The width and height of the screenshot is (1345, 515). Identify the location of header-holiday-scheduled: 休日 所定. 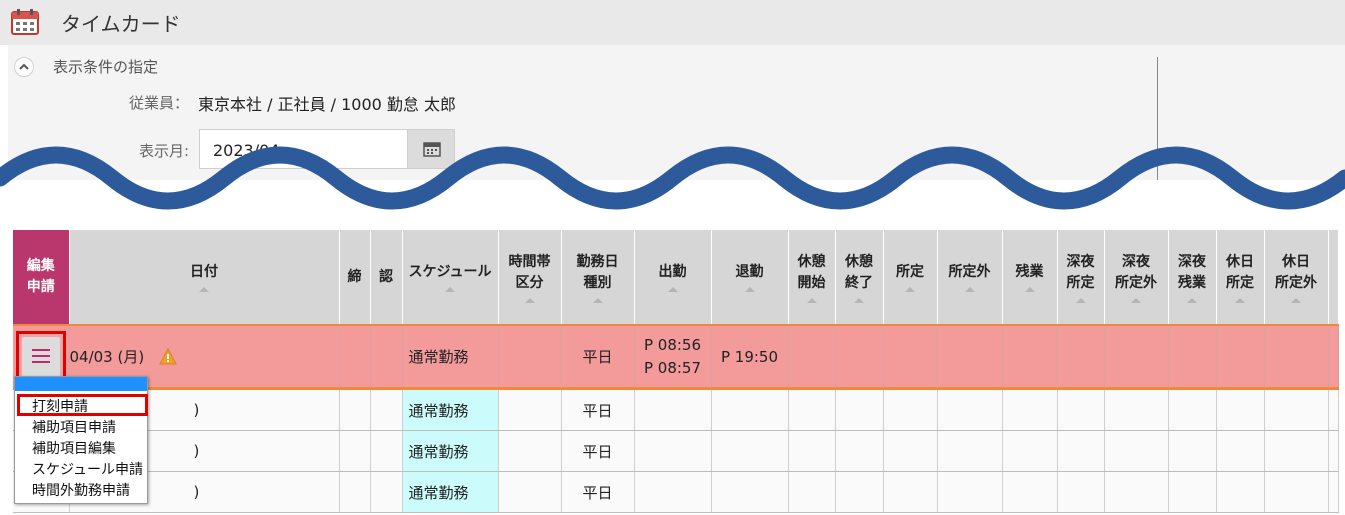
(1240, 277).